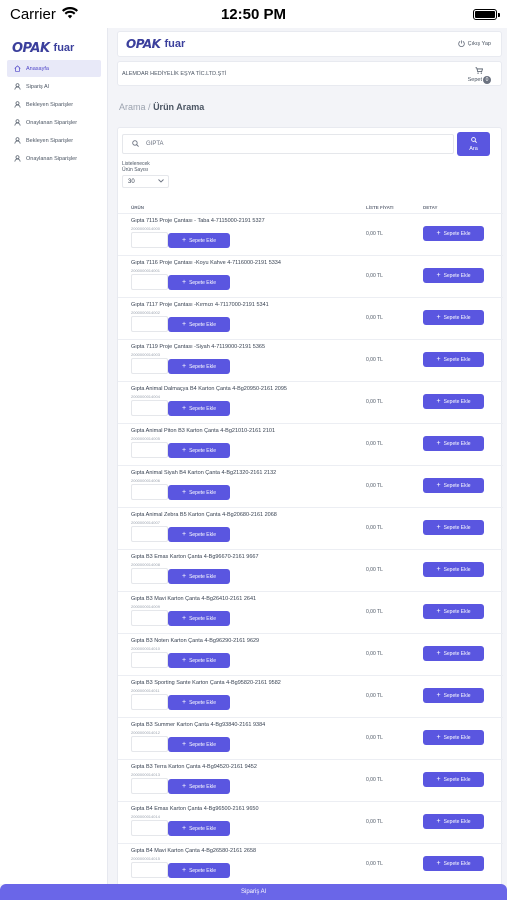 The image size is (507, 900). I want to click on sidebar-item: Sipariş Al, so click(54, 86).